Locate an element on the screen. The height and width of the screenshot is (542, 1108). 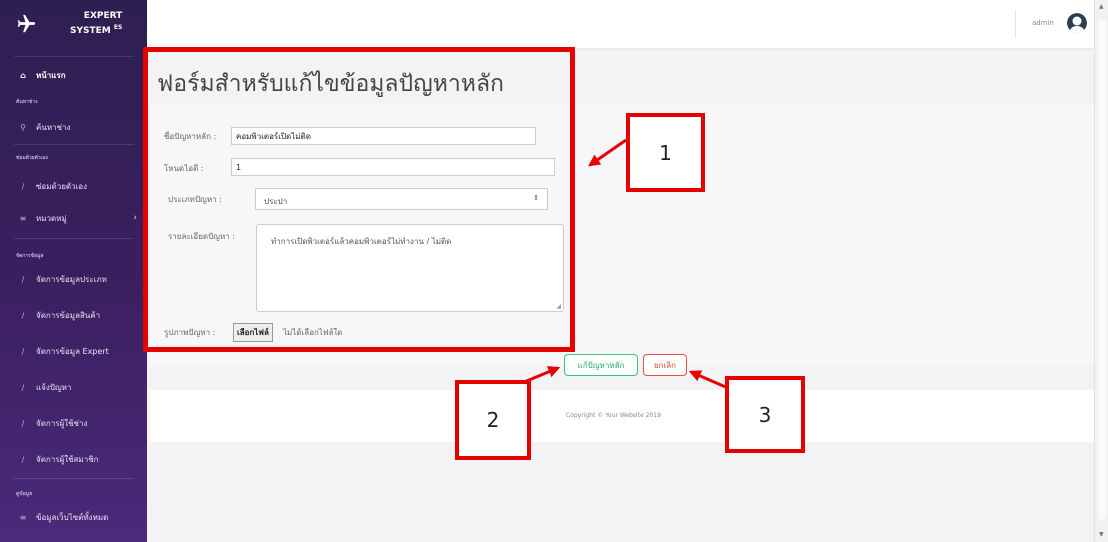
sidebar-item-manage-technicians: ∕ จัดการผู้ใช้ช่าง is located at coordinates (73, 423).